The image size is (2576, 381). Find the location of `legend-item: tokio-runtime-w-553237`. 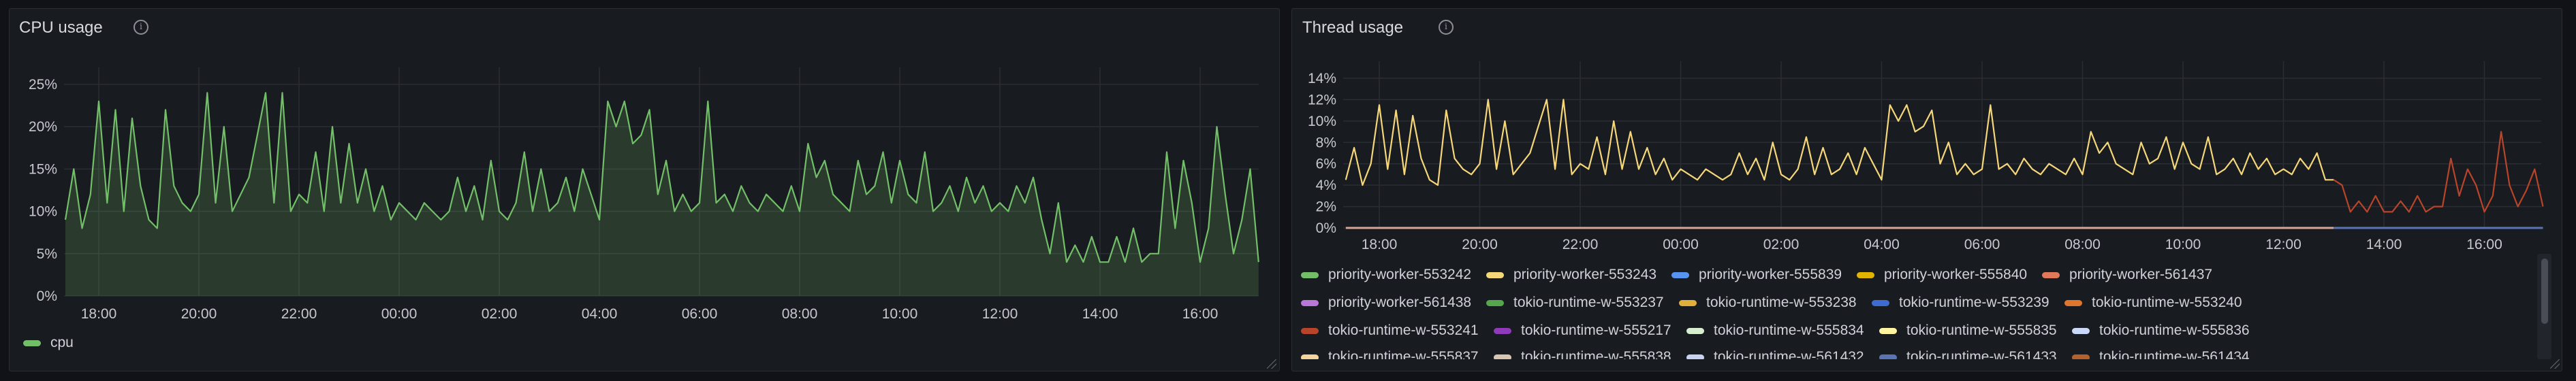

legend-item: tokio-runtime-w-553237 is located at coordinates (1575, 303).